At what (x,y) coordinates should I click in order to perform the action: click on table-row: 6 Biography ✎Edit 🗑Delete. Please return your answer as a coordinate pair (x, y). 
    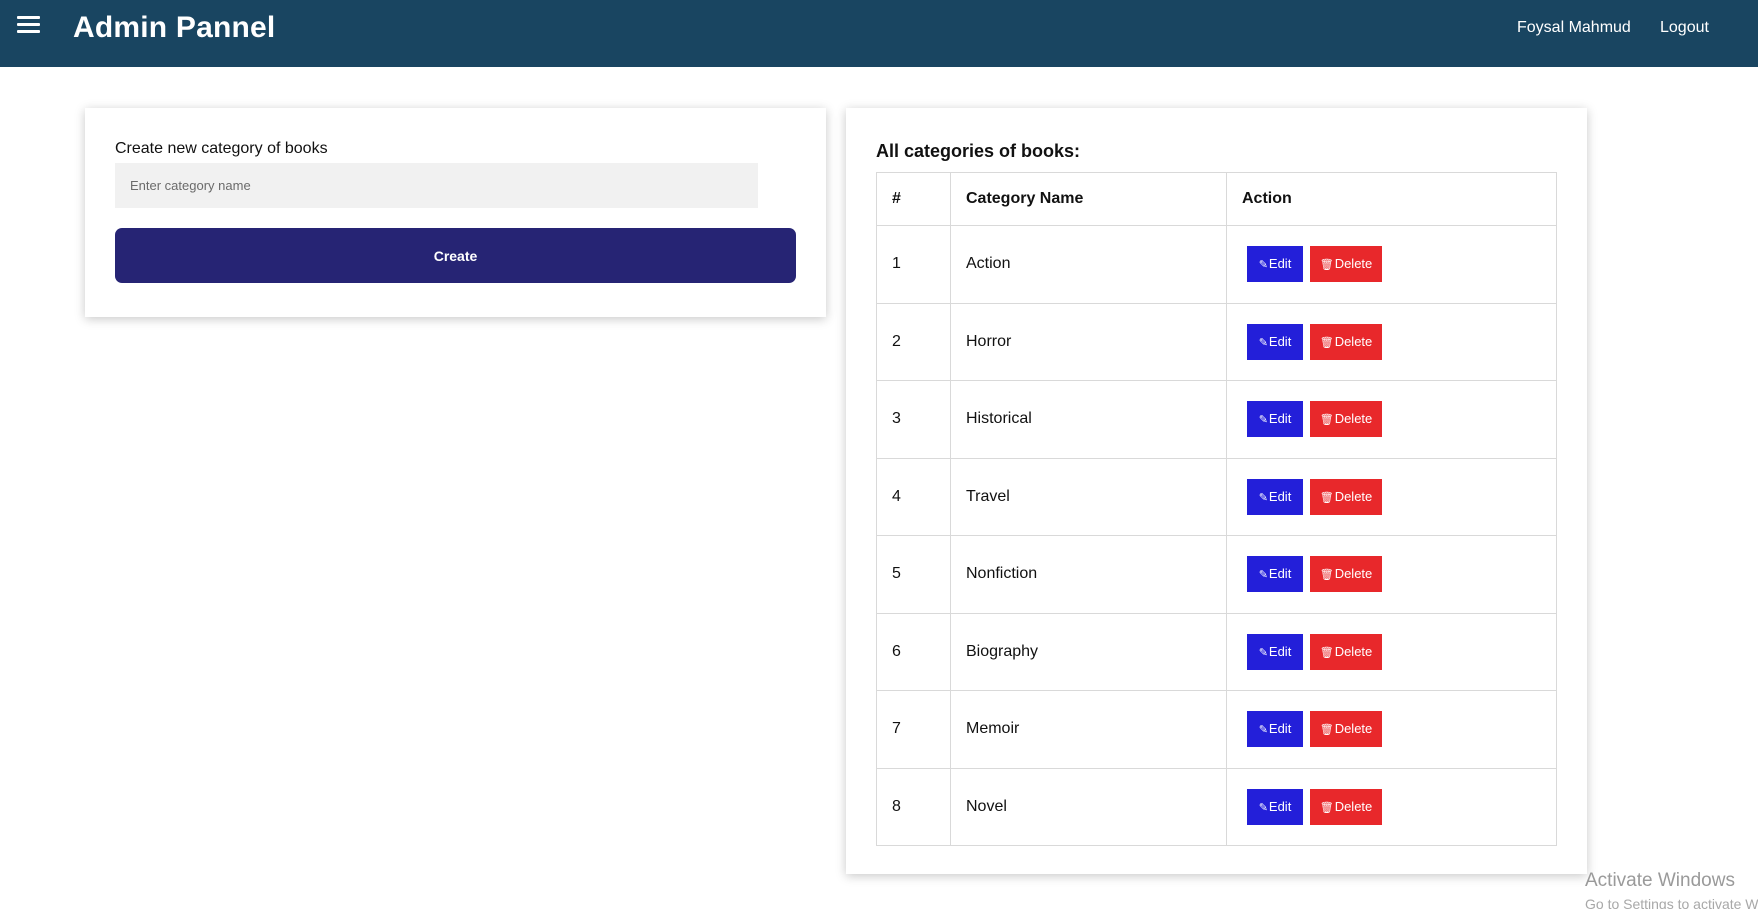
    Looking at the image, I should click on (1216, 651).